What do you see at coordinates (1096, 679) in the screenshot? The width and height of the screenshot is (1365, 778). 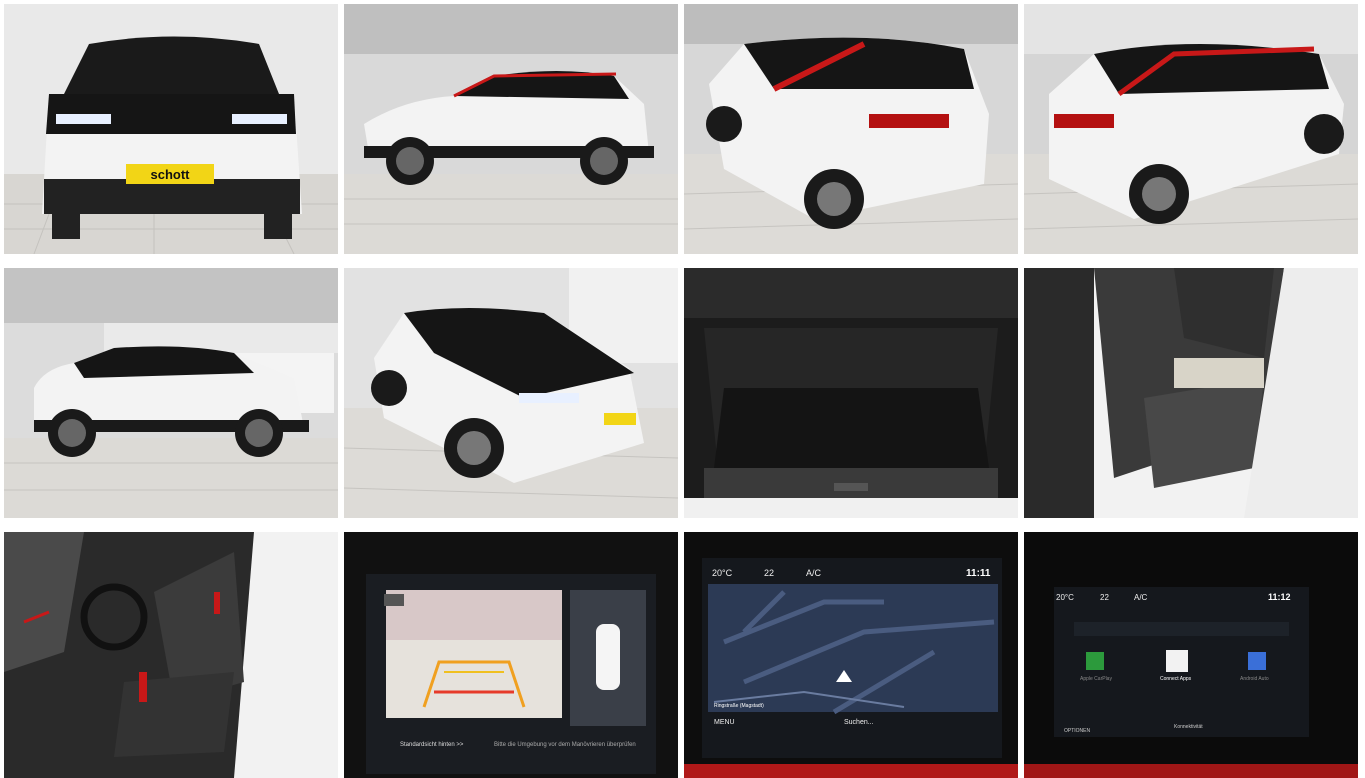 I see `app-carplay: Apple CarPlay` at bounding box center [1096, 679].